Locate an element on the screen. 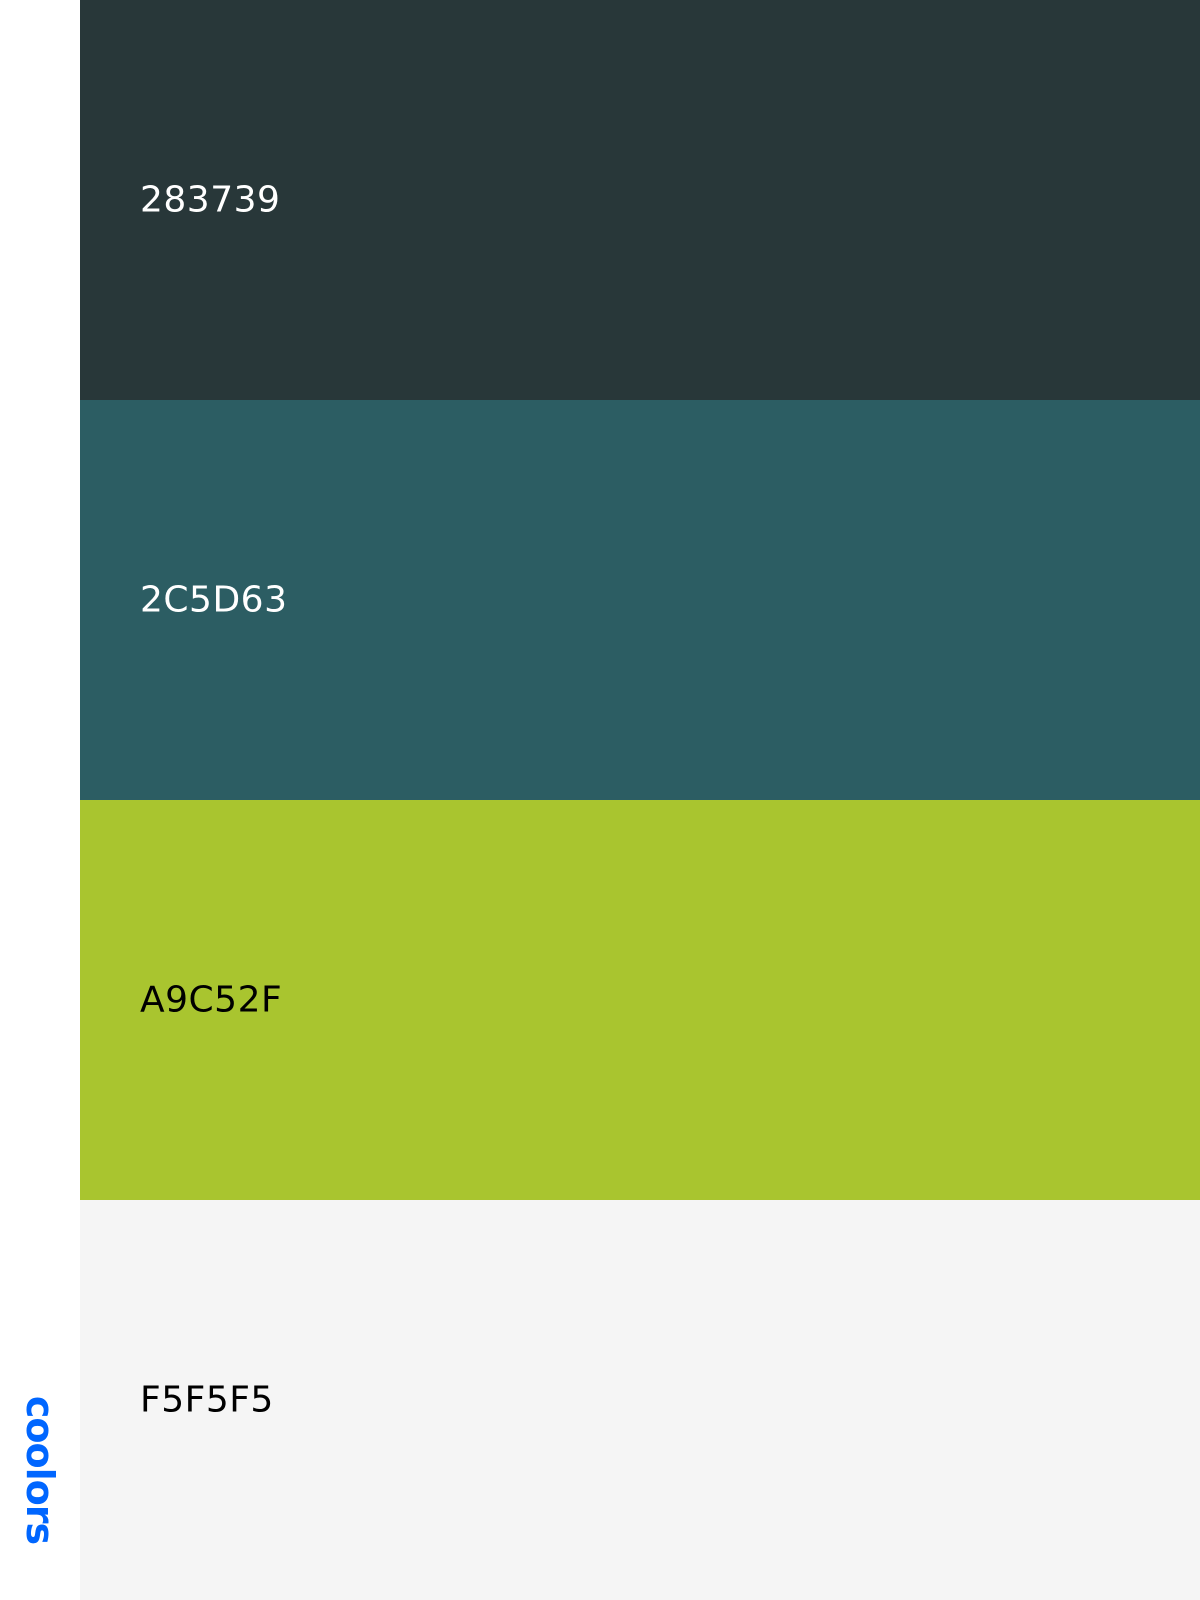 This screenshot has width=1200, height=1600. coolors-logo: coolors is located at coordinates (40, 1470).